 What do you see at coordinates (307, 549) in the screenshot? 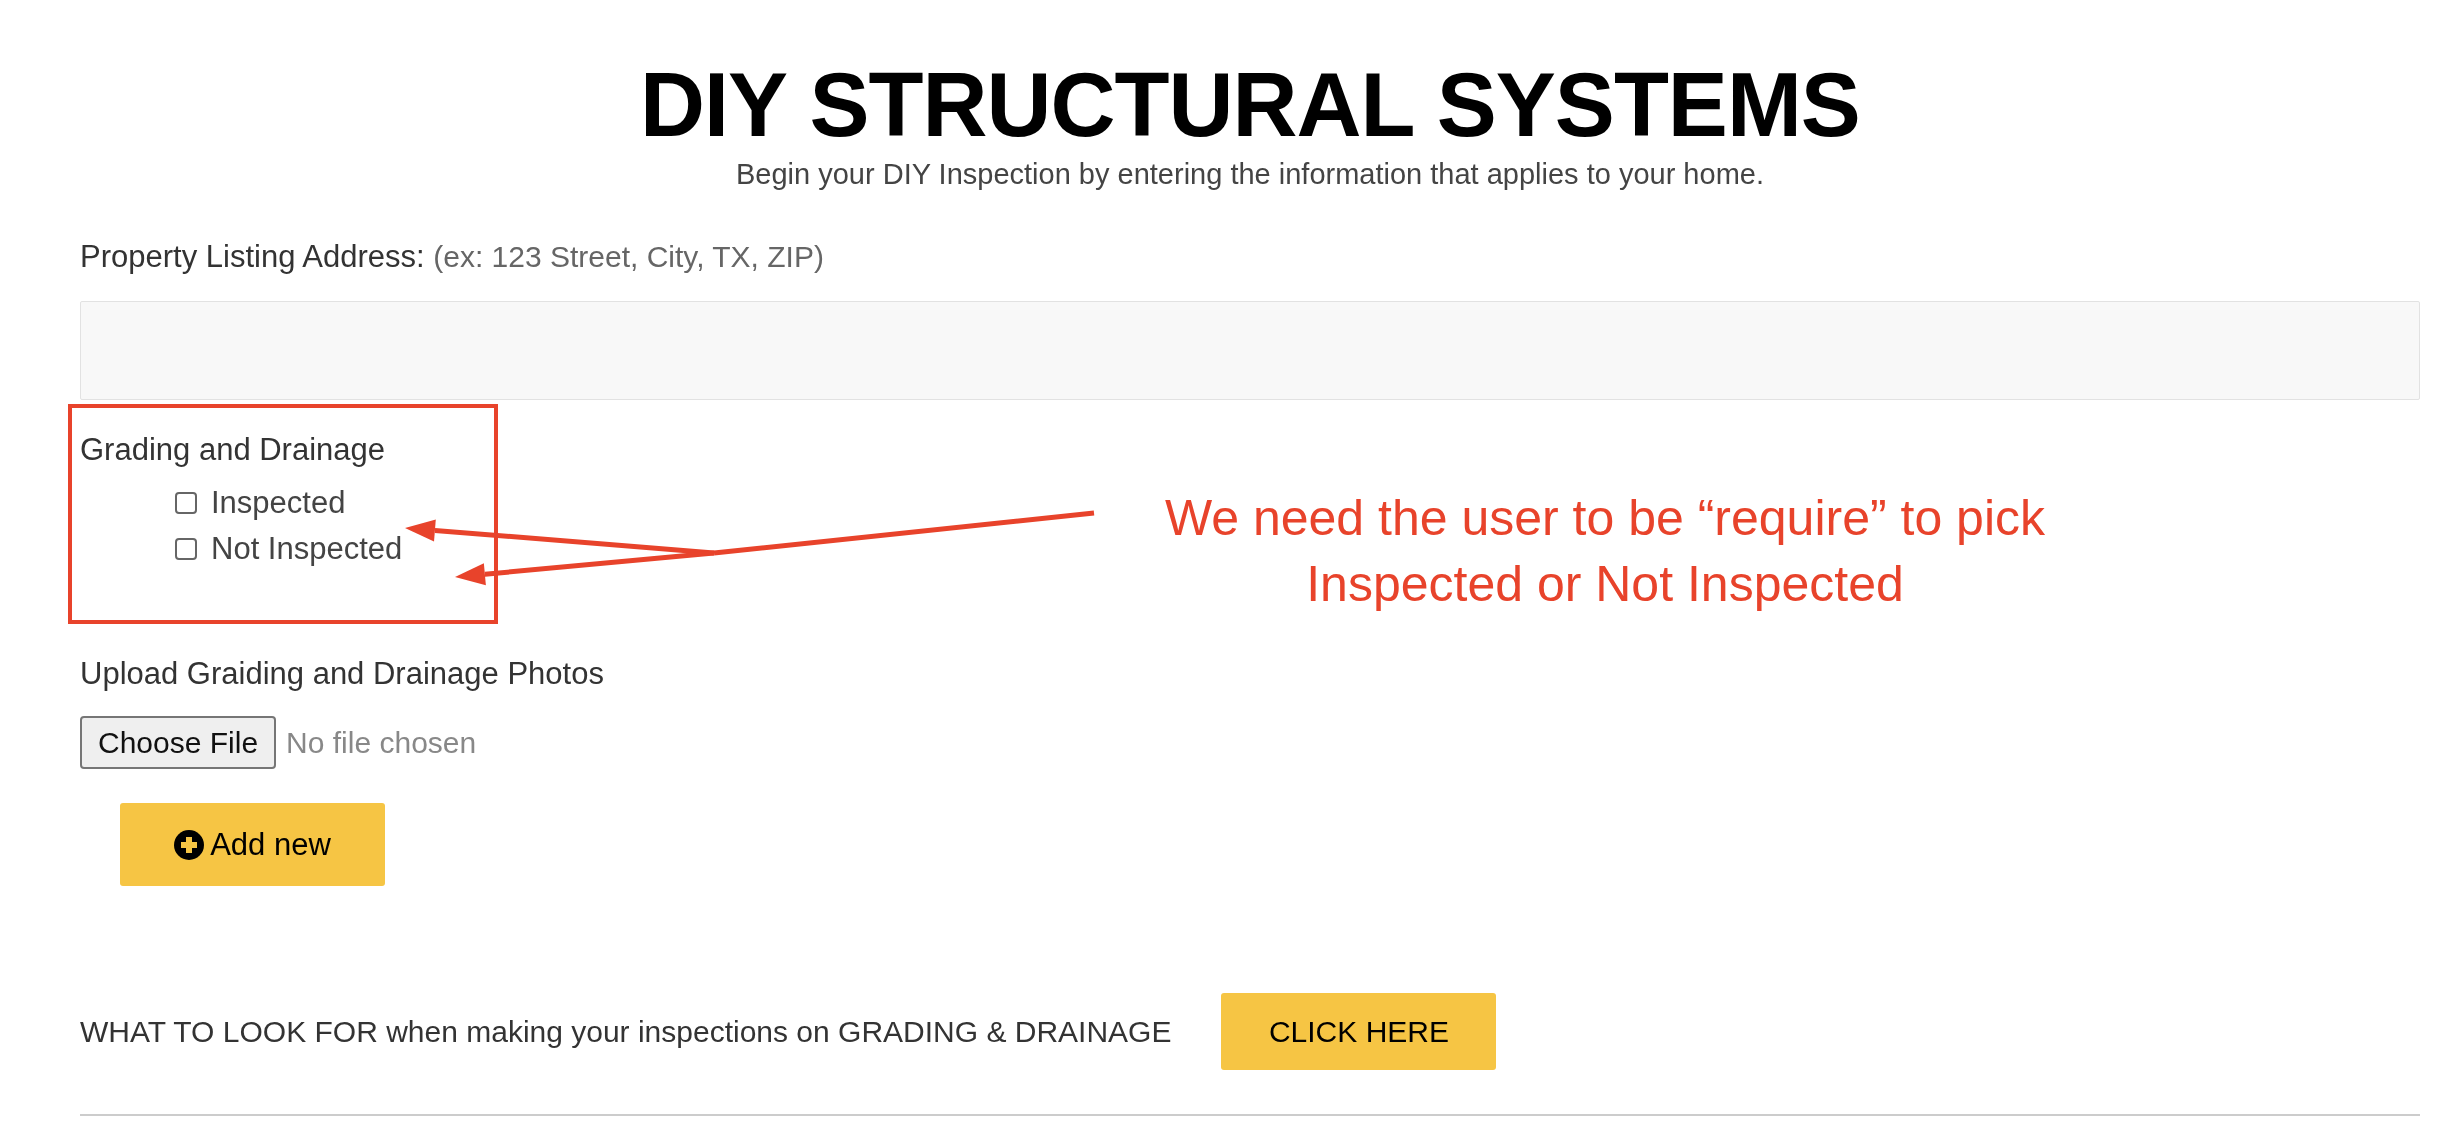
I see `checkbox-label: Not Inspected` at bounding box center [307, 549].